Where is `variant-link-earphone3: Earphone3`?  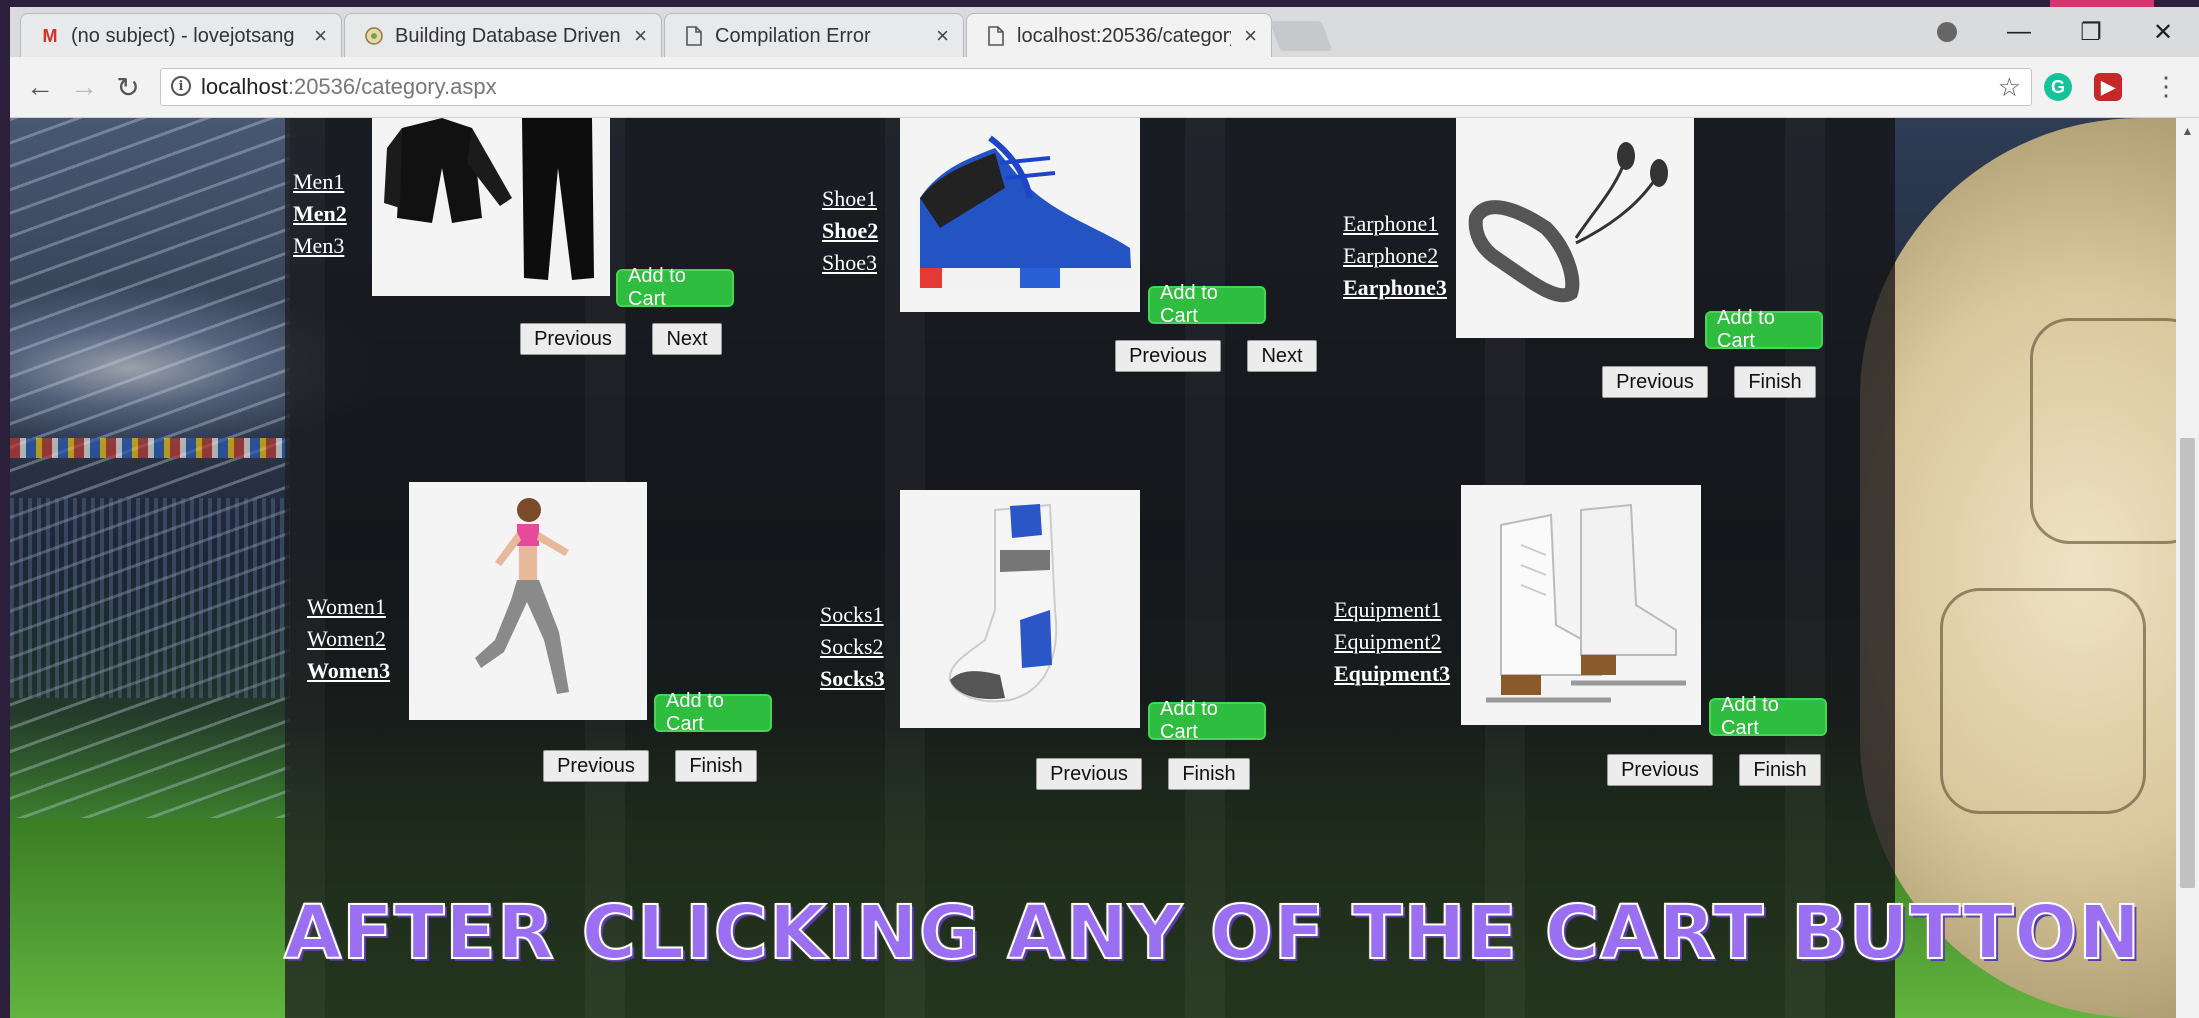
variant-link-earphone3: Earphone3 is located at coordinates (1395, 288).